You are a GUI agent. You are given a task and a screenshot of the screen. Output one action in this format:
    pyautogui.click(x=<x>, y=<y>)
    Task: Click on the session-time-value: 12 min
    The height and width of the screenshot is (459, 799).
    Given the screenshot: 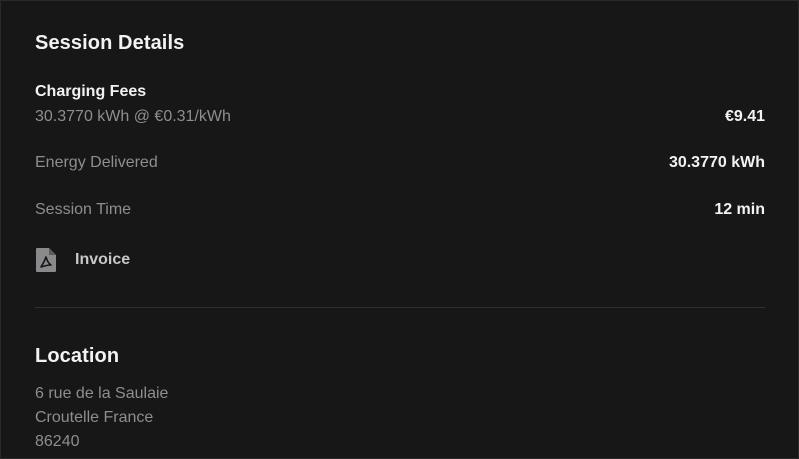 What is the action you would take?
    pyautogui.click(x=739, y=209)
    